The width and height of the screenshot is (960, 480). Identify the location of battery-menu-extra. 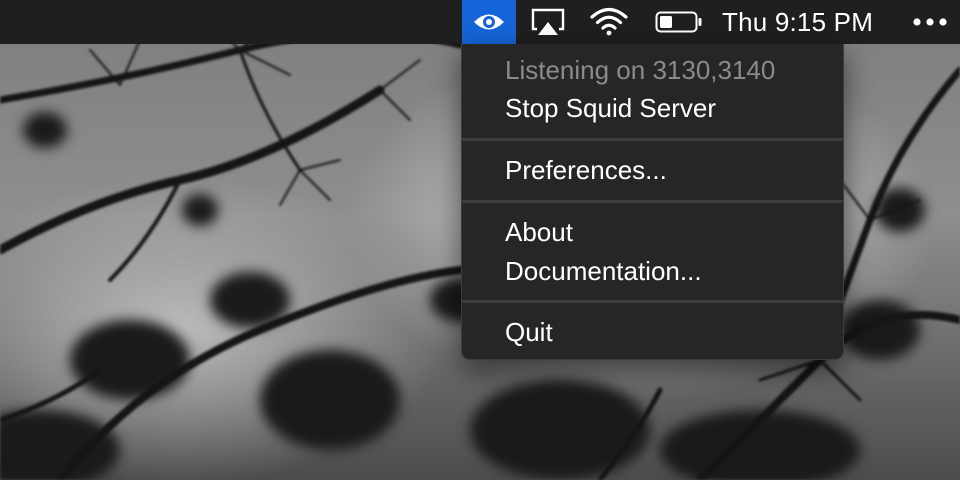
(679, 22).